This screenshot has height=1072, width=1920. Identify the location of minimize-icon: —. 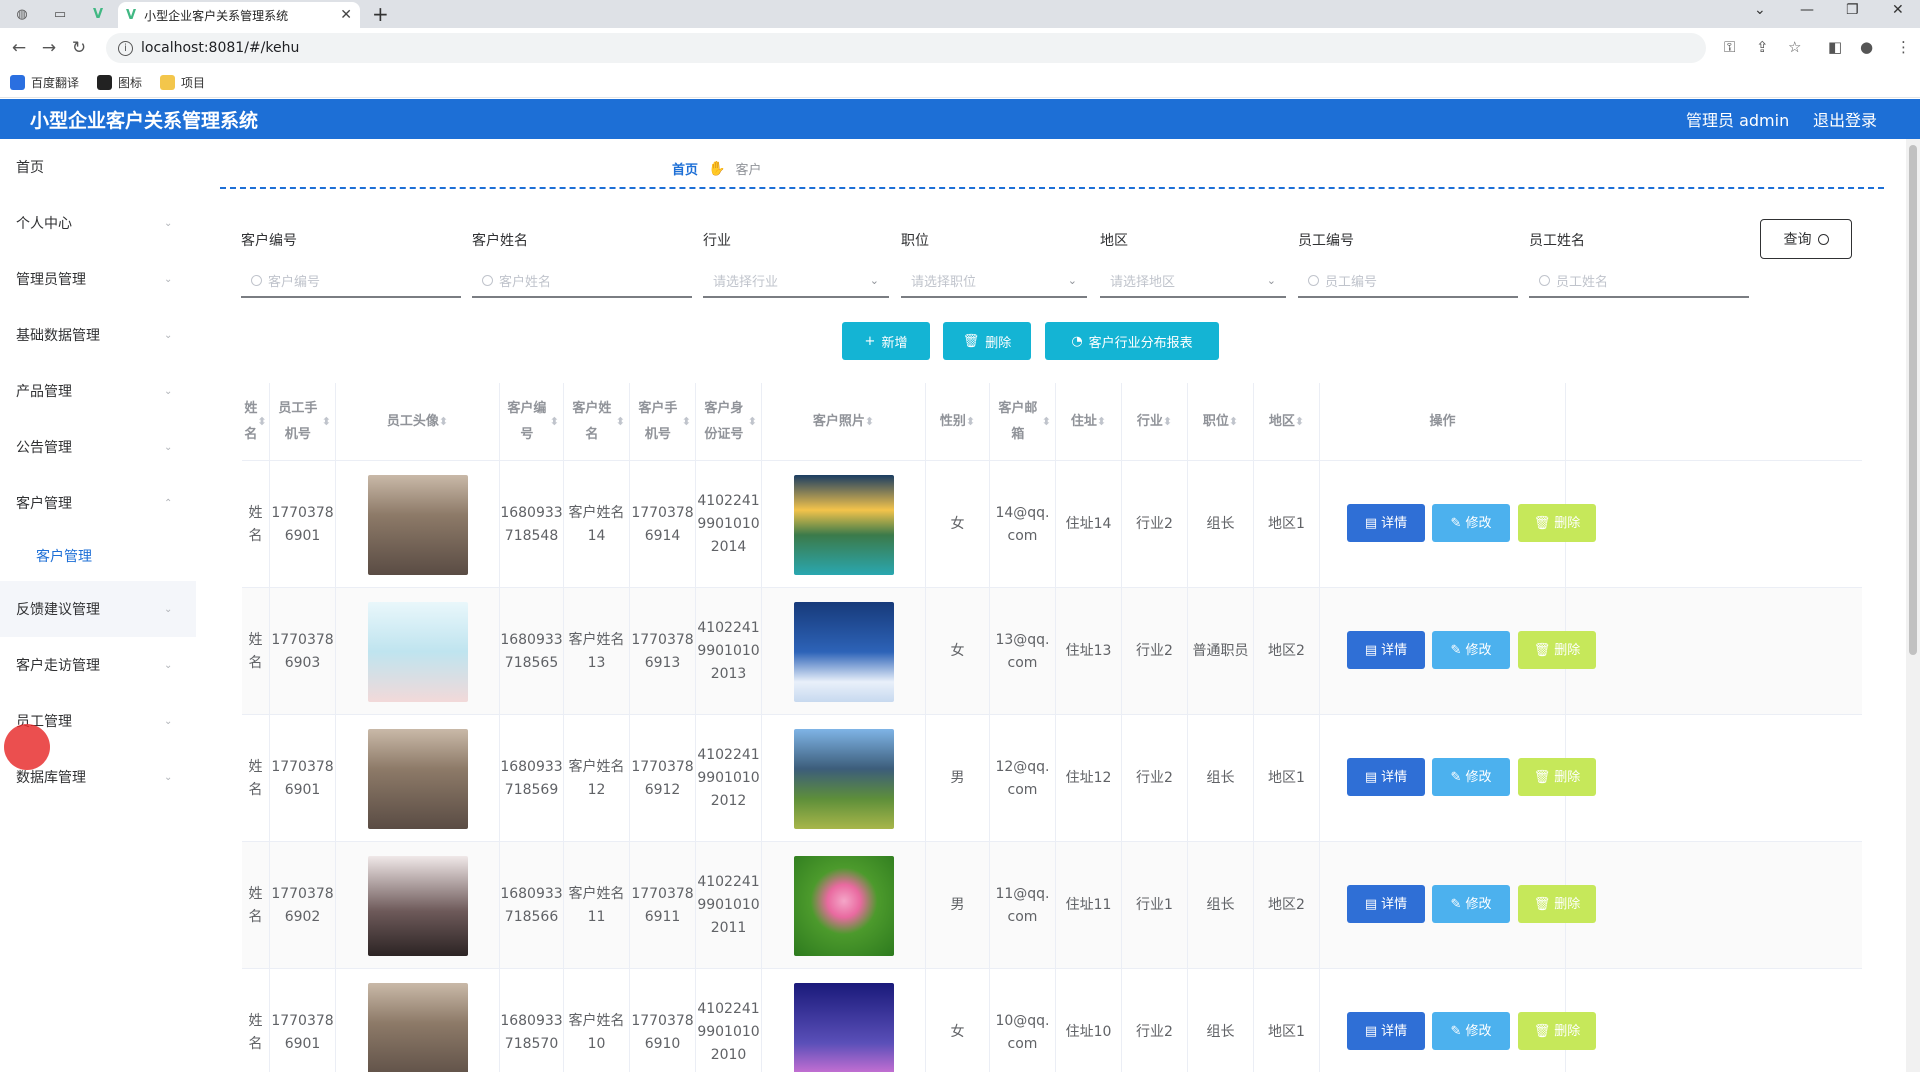
(1807, 10).